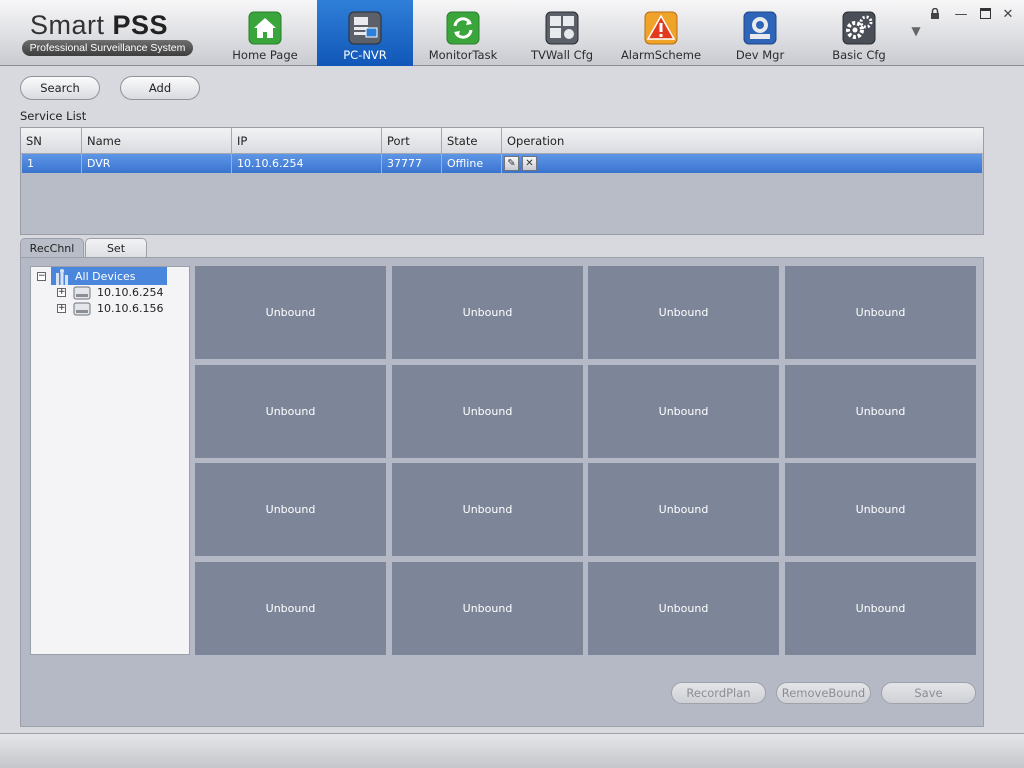  I want to click on home-icon, so click(265, 28).